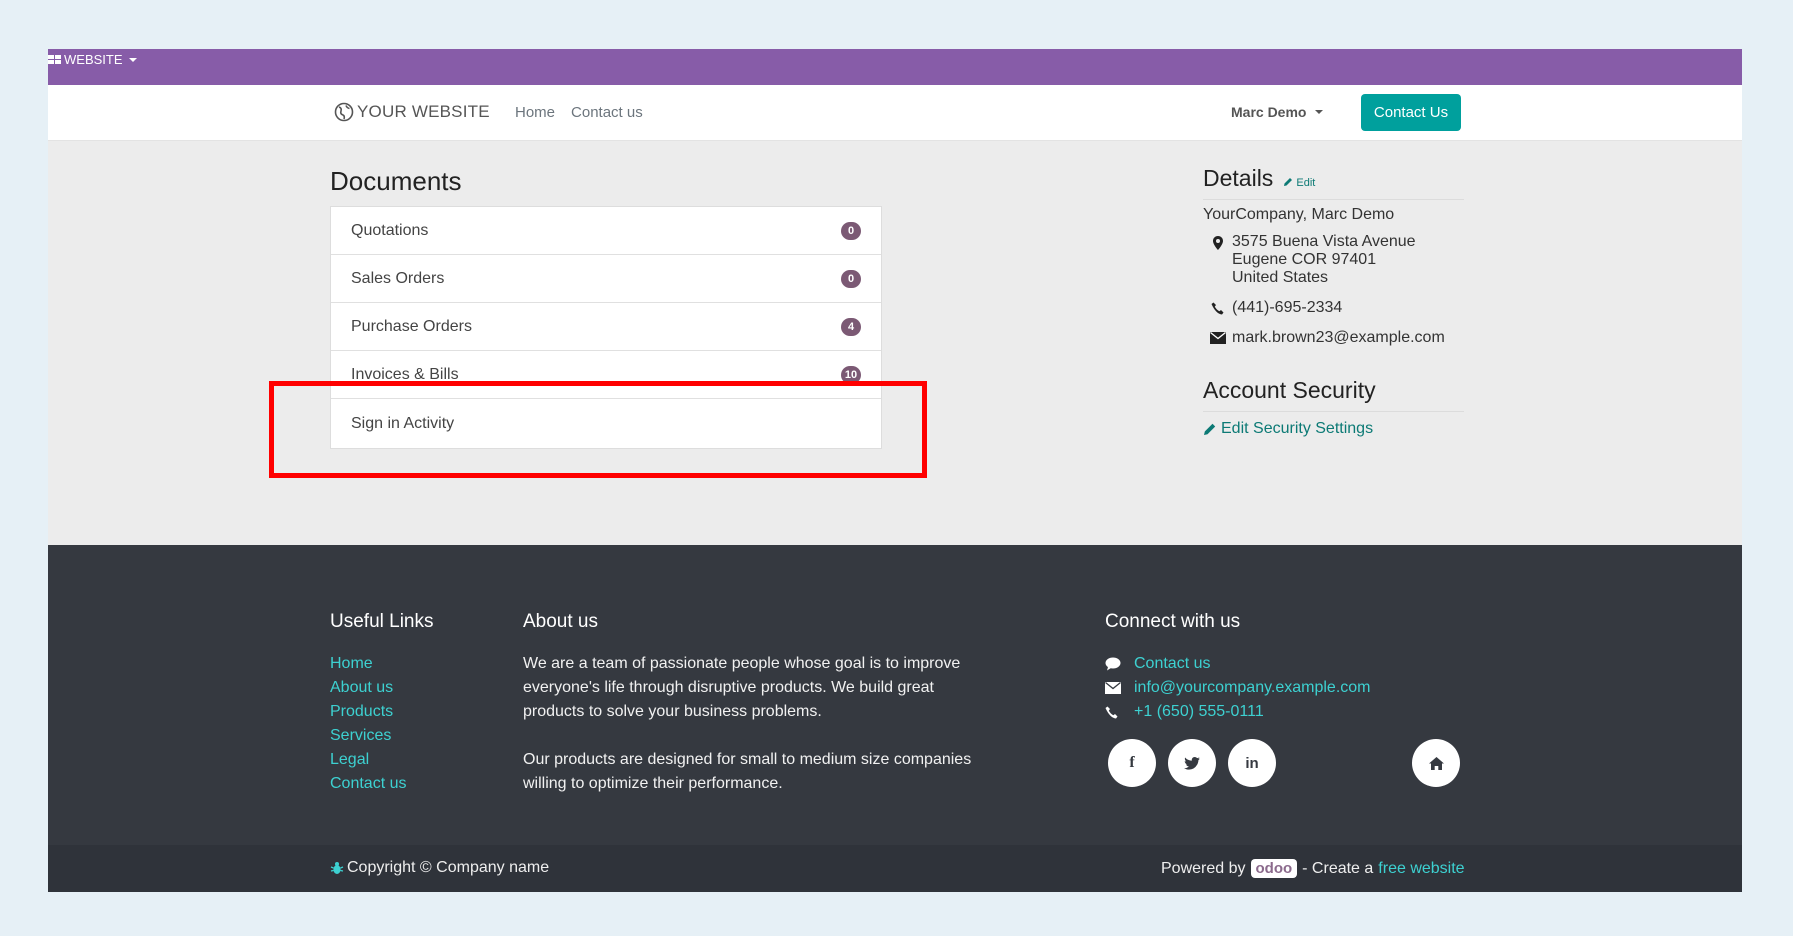  I want to click on list-item-label: Purchase Orders, so click(411, 326).